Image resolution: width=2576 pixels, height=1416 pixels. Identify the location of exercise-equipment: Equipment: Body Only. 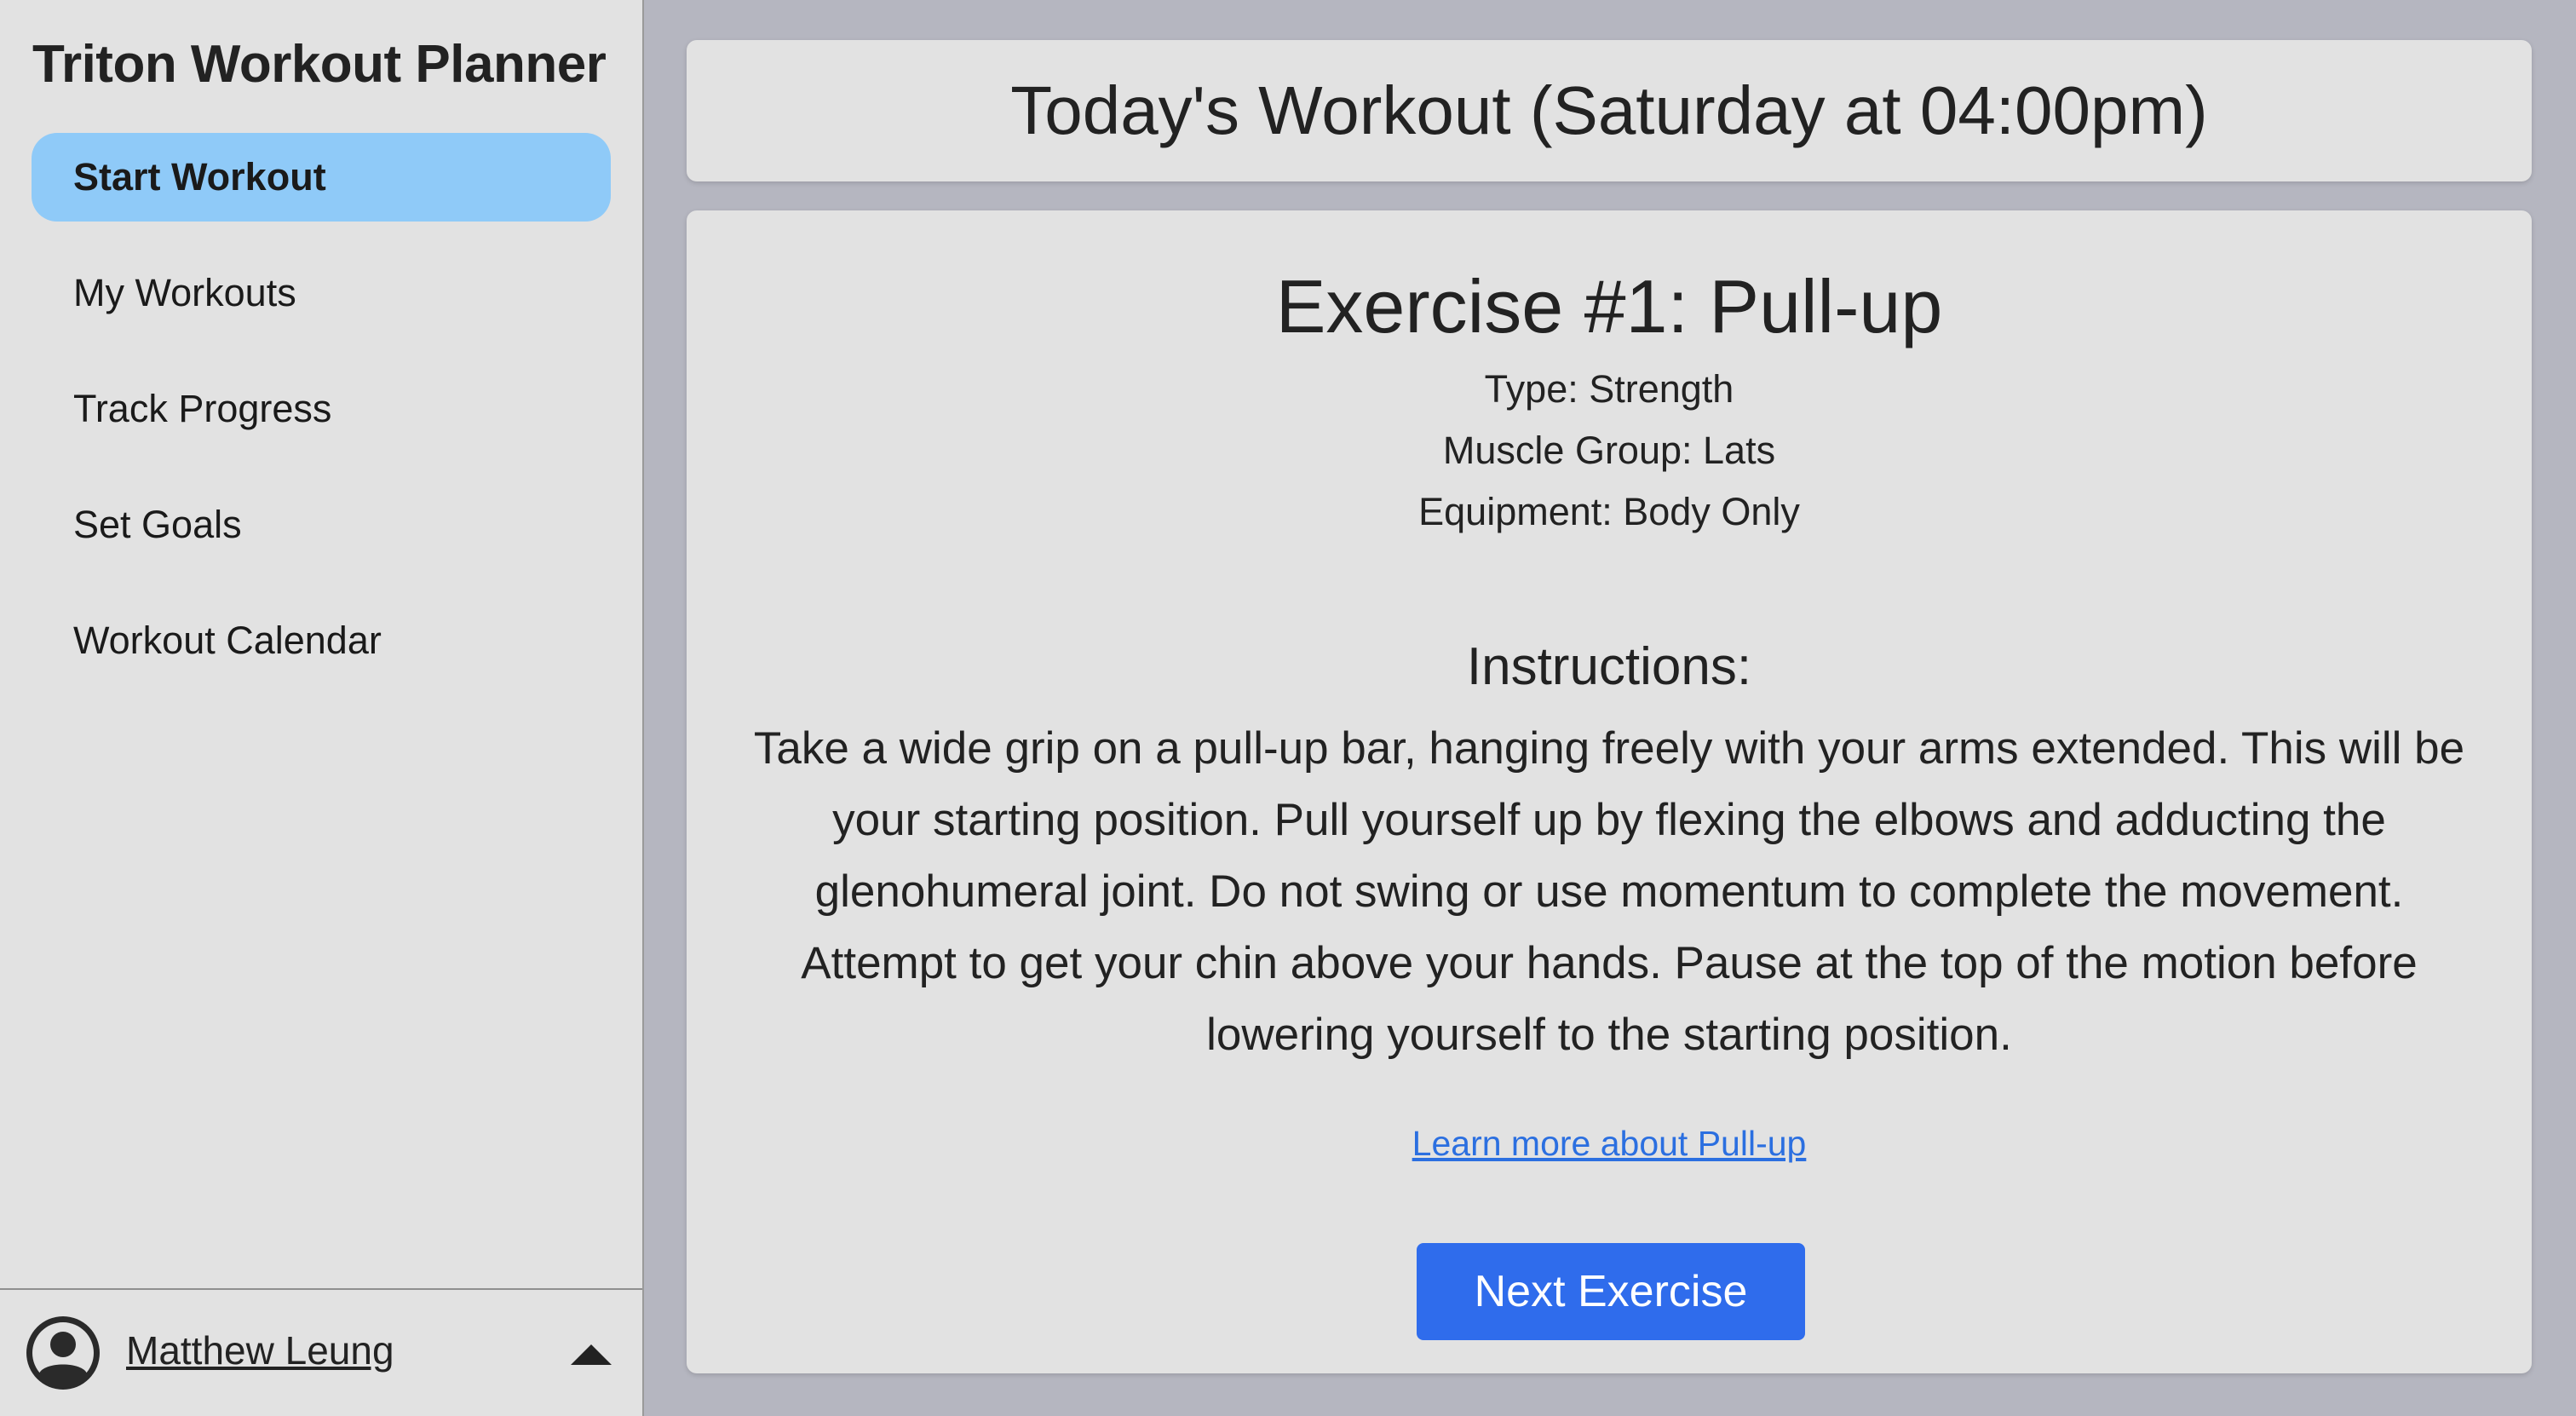
(1609, 511).